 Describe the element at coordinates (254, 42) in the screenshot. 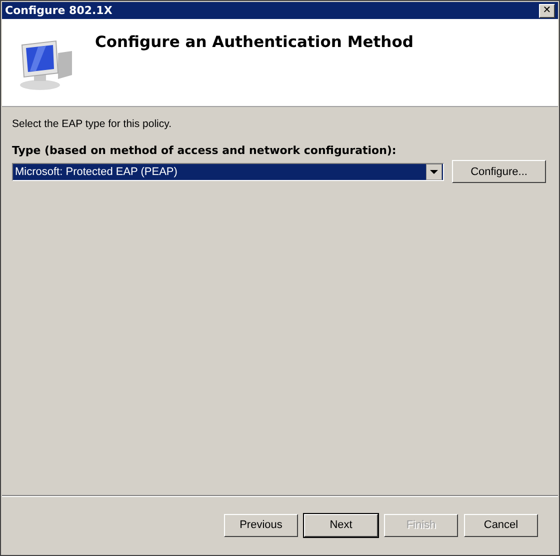

I see `page-heading: Configure an Authentication Method` at that location.